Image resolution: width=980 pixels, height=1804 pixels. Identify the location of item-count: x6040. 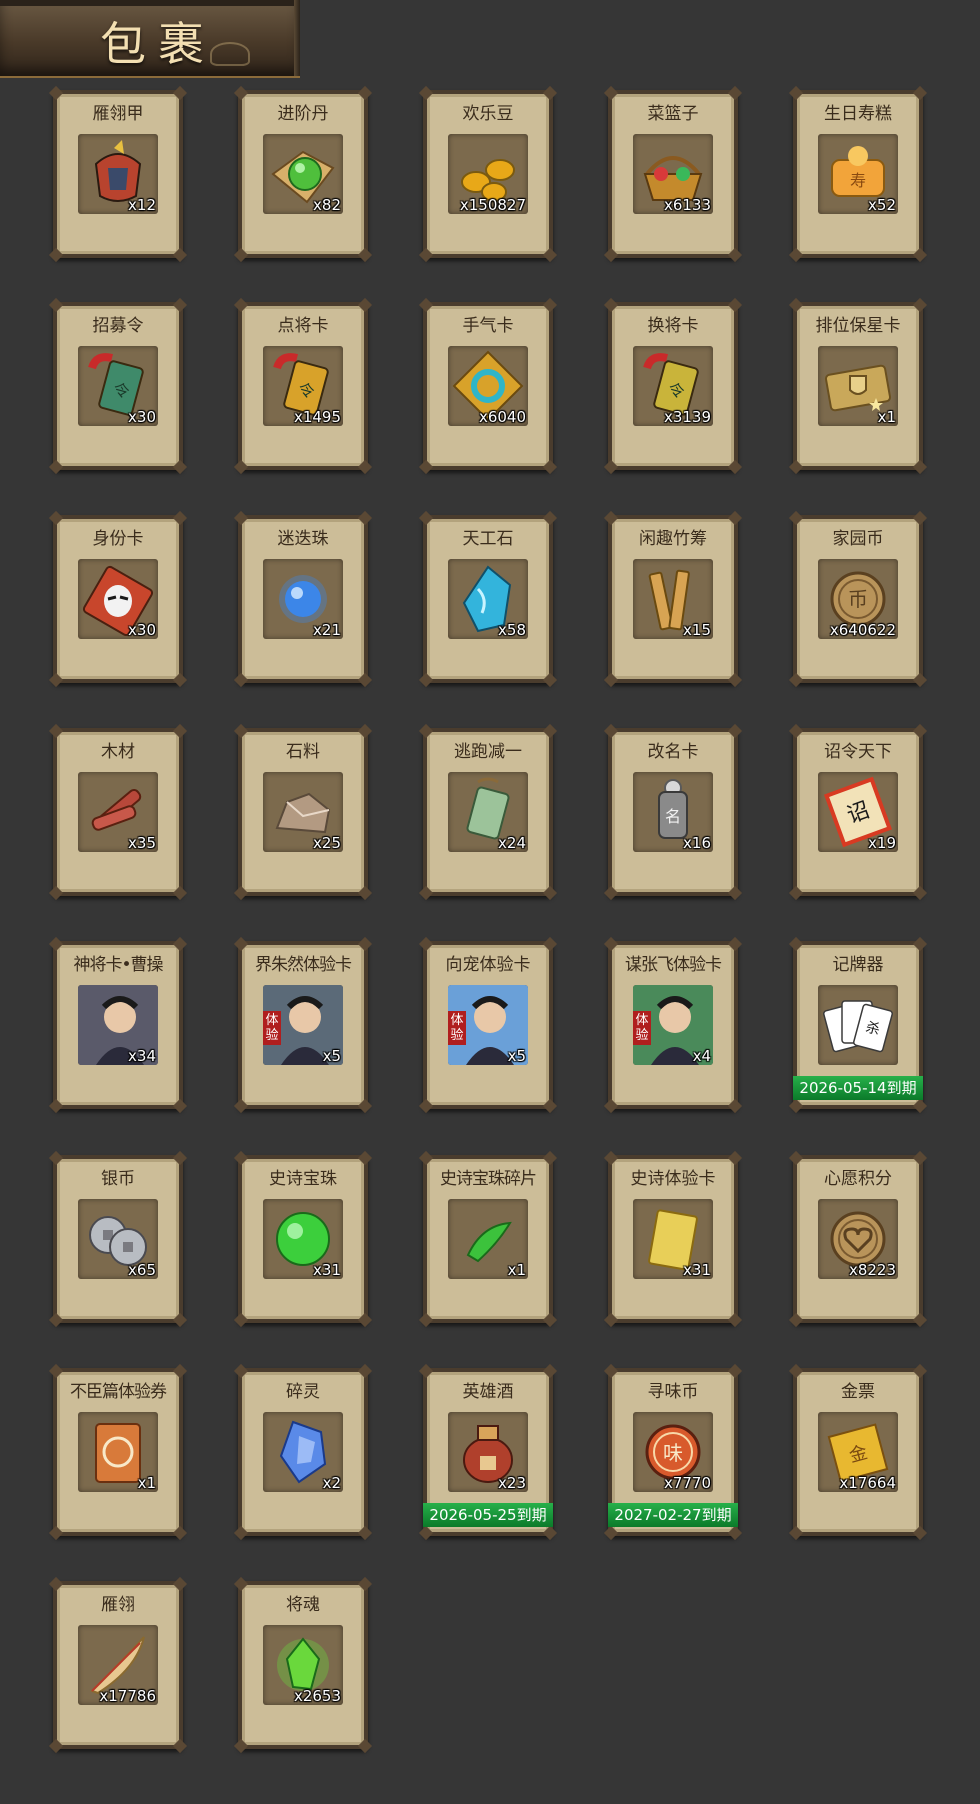
(502, 417).